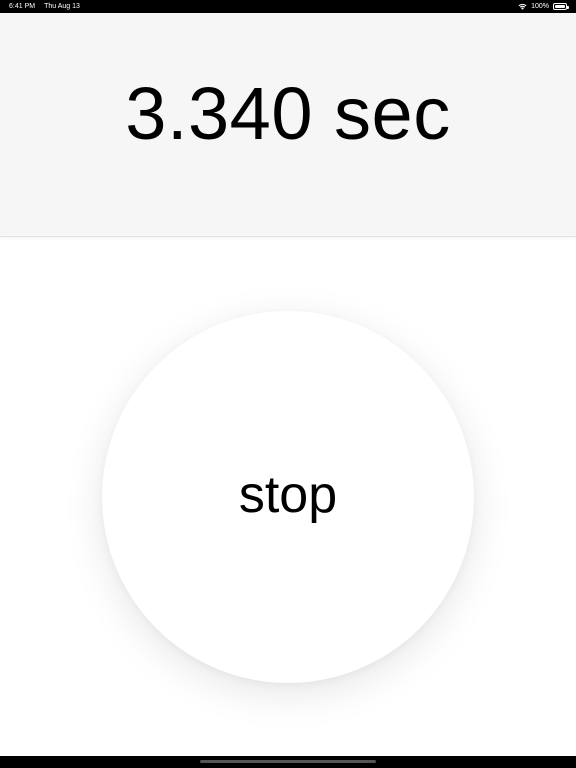 This screenshot has width=576, height=768. Describe the element at coordinates (62, 6) in the screenshot. I see `status-date: Thu Aug 13` at that location.